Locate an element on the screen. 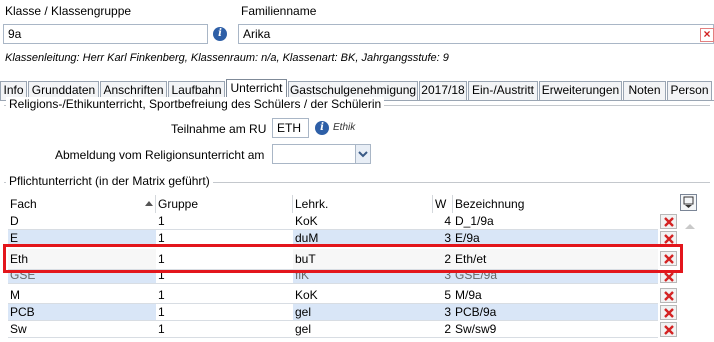 The image size is (714, 342). chevron-down-icon is located at coordinates (363, 154).